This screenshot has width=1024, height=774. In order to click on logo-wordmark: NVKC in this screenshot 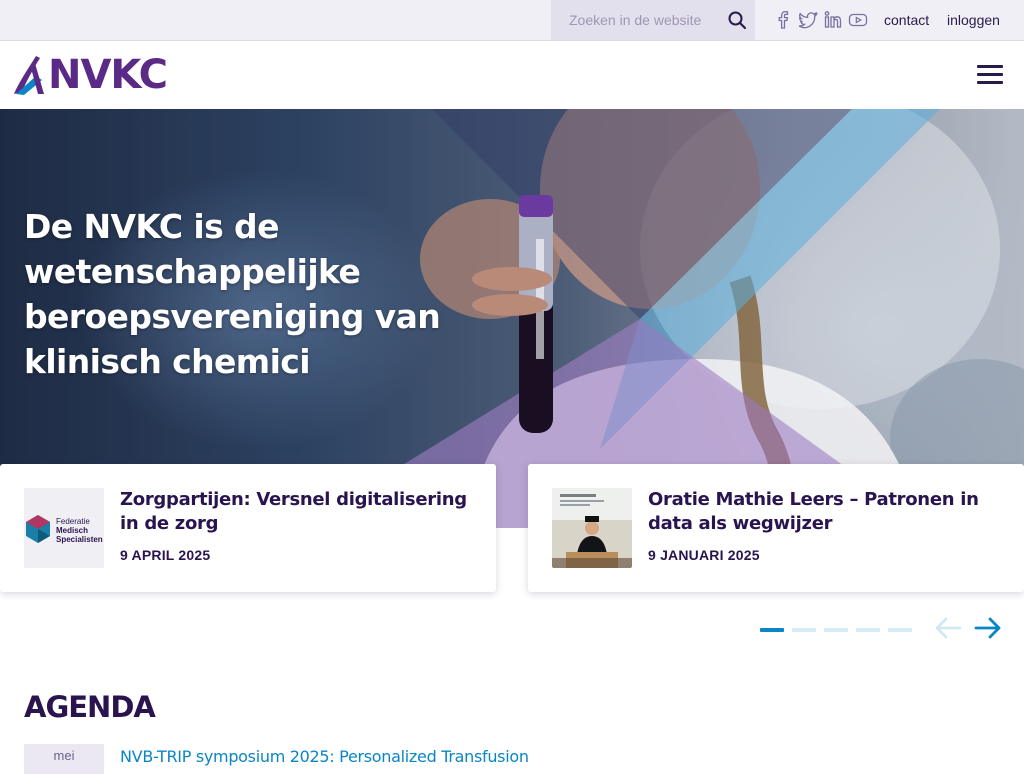, I will do `click(108, 75)`.